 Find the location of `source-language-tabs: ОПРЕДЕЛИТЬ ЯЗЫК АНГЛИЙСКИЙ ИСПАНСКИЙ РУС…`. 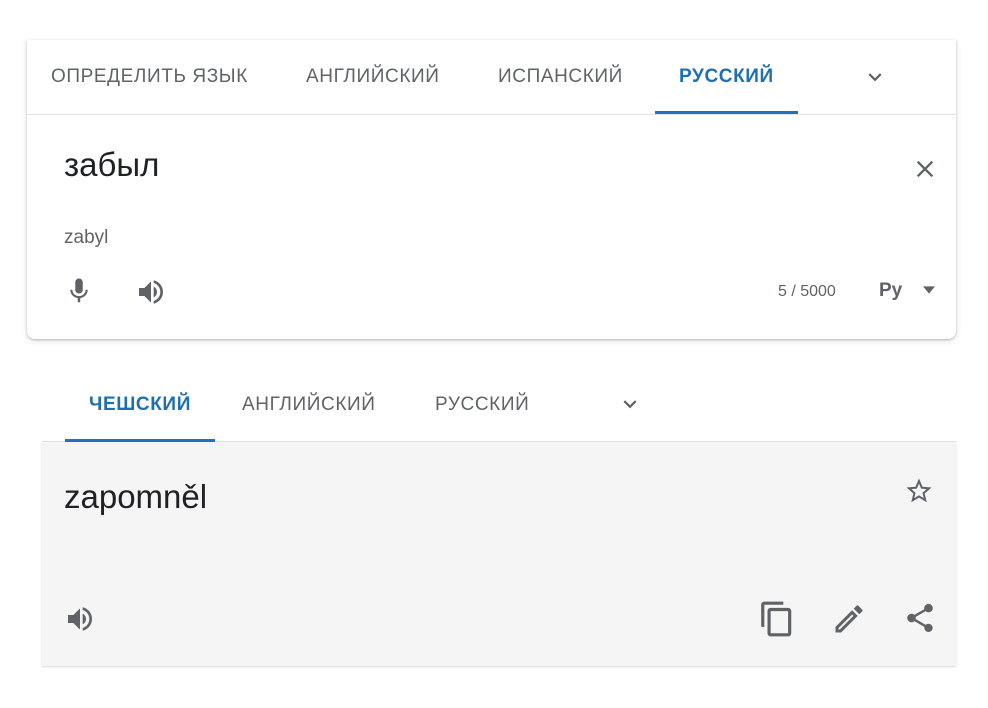

source-language-tabs: ОПРЕДЕЛИТЬ ЯЗЫК АНГЛИЙСКИЙ ИСПАНСКИЙ РУС… is located at coordinates (491, 77).